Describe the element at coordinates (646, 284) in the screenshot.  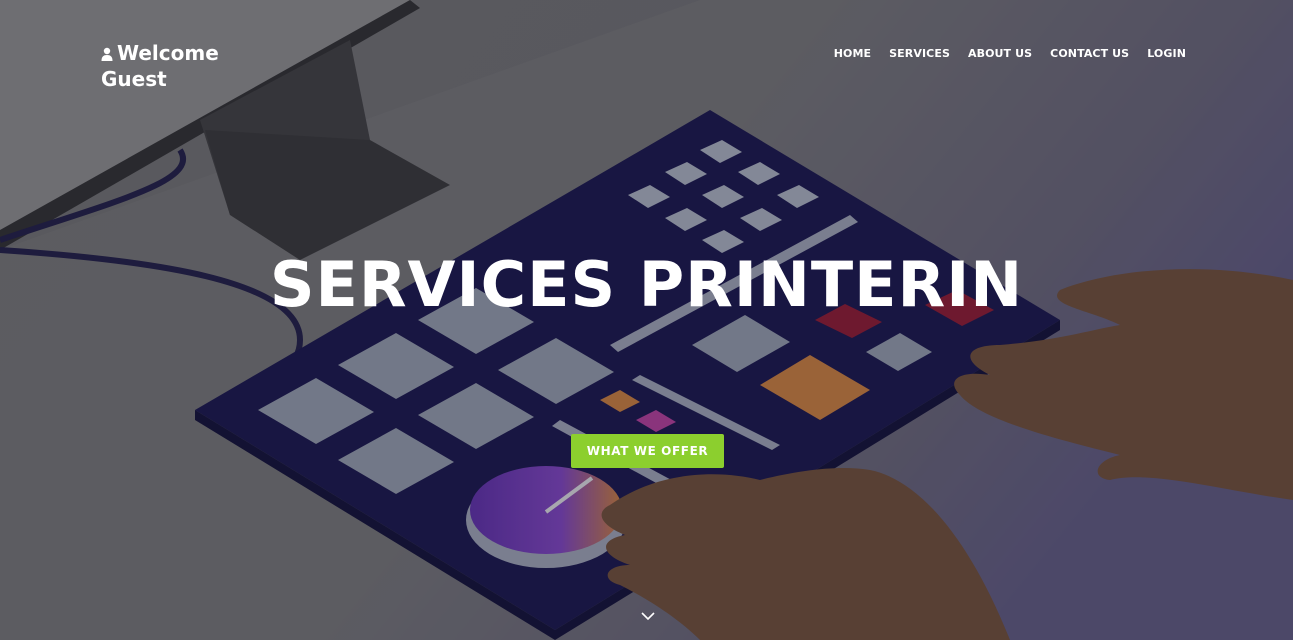
I see `hero-title: SERVICES PRINTERIN` at that location.